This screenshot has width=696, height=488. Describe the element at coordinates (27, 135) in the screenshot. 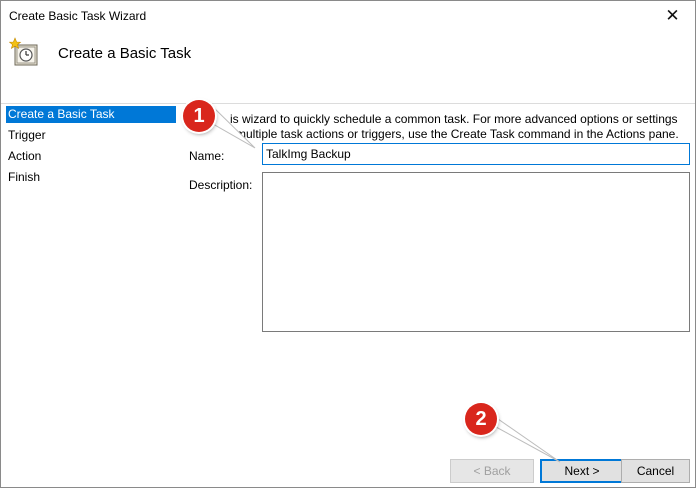

I see `sidebar-item-label: Trigger` at that location.